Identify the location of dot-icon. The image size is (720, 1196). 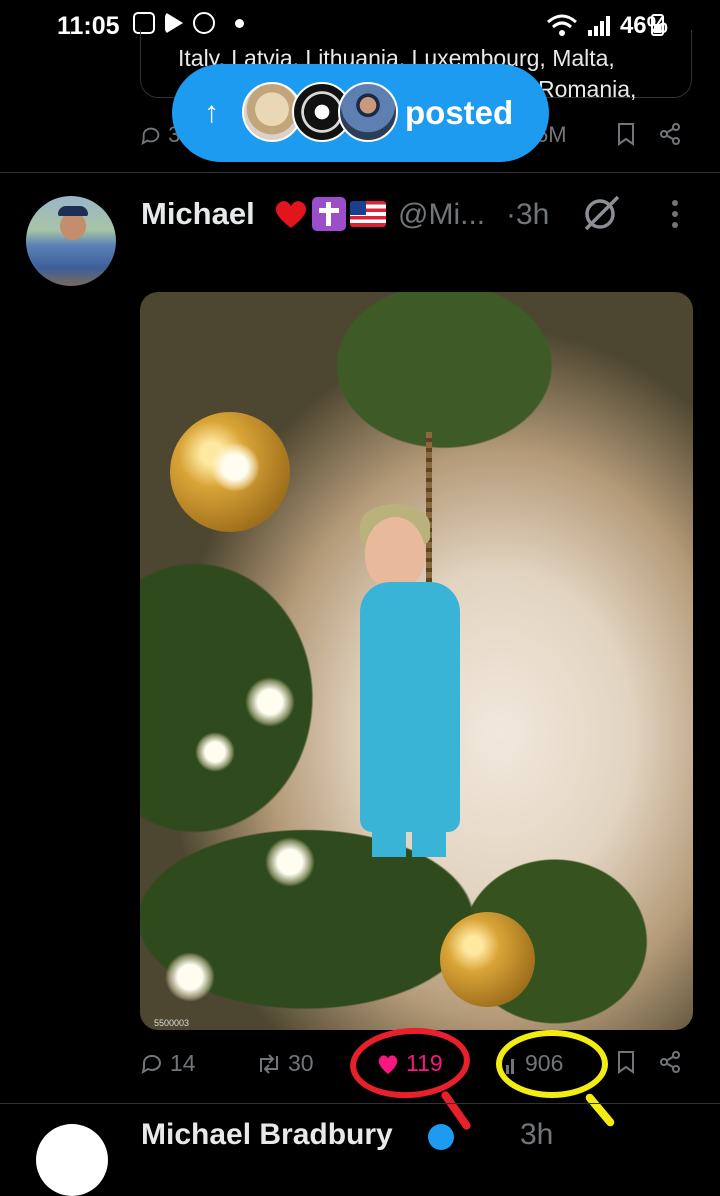
(239, 23).